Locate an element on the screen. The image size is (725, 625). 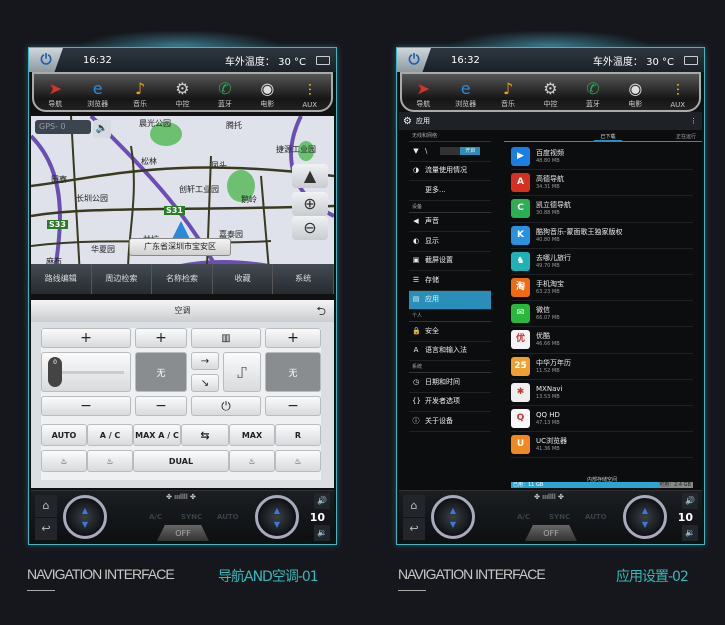
menu-favorites: 收藏 is located at coordinates (243, 279).